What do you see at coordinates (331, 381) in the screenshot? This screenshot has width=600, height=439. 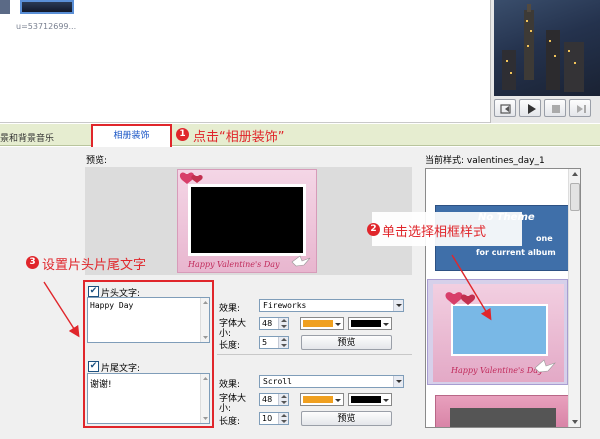 I see `tail-effect-select: Scroll` at bounding box center [331, 381].